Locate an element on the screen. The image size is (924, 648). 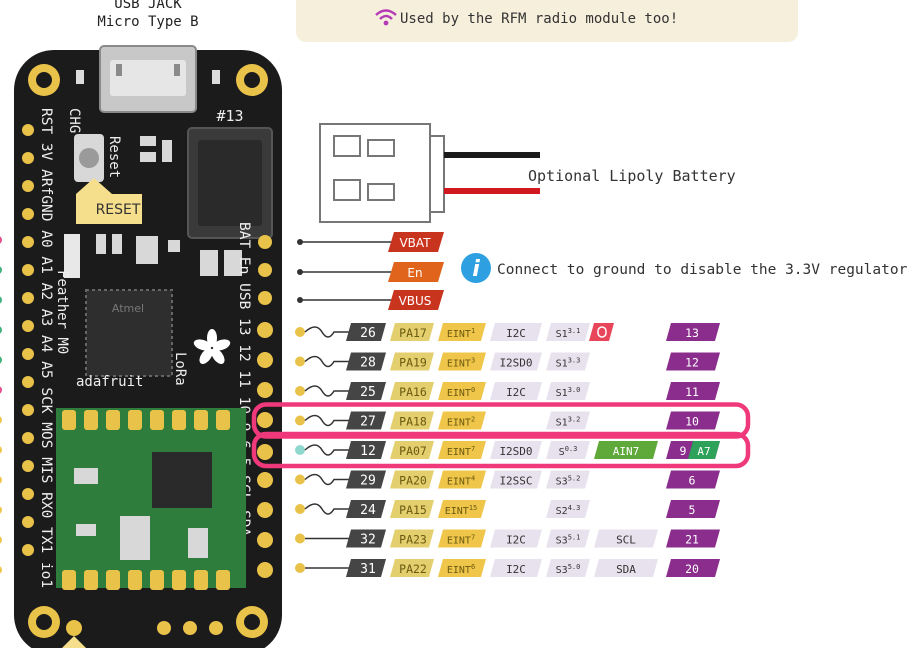
led-icon is located at coordinates (601, 332).